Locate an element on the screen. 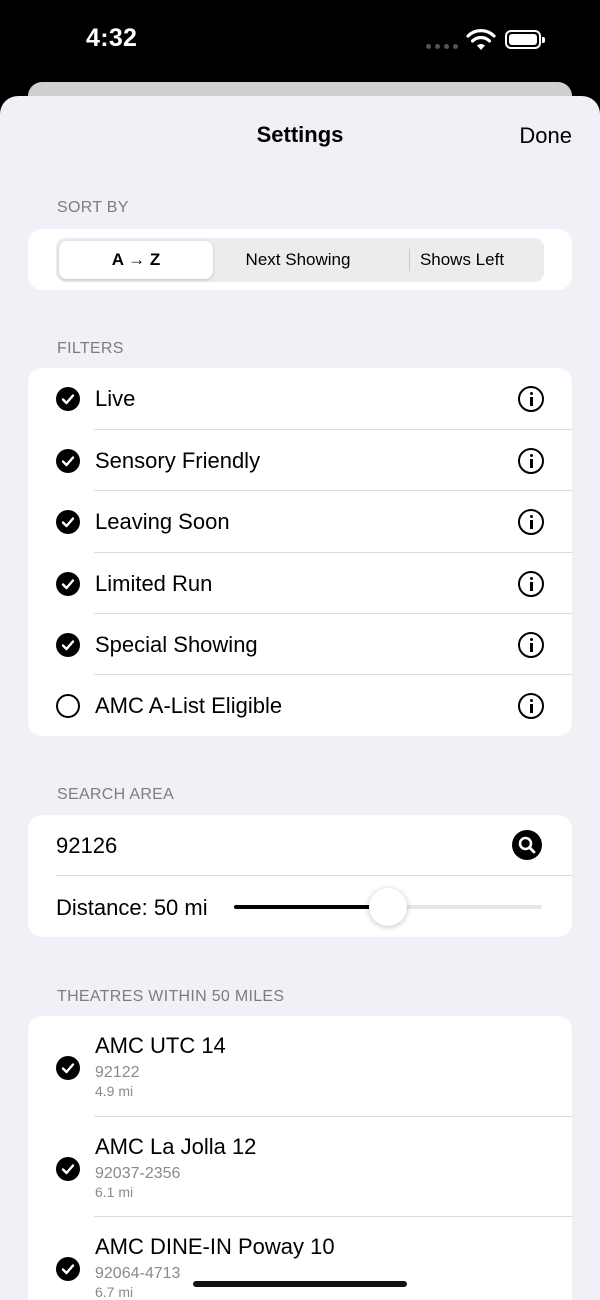 The image size is (600, 1300). filter-label: Special Showing is located at coordinates (176, 644).